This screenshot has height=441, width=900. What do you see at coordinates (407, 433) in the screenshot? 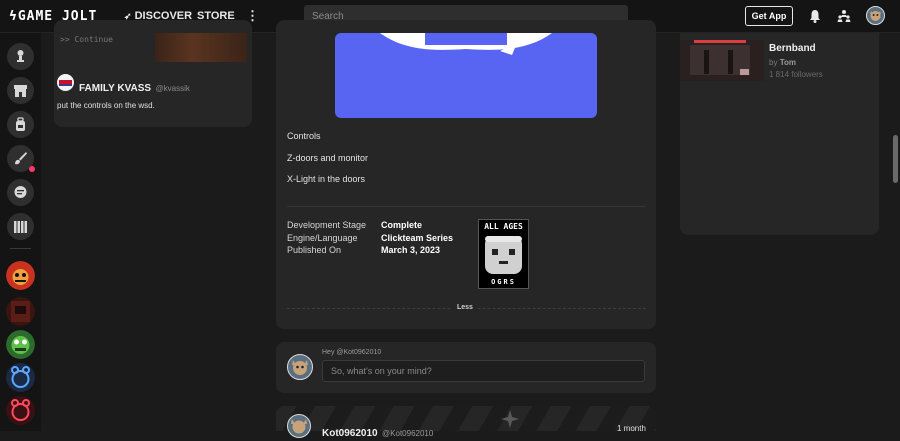
I see `post-author-handle: @Kot0962010` at bounding box center [407, 433].